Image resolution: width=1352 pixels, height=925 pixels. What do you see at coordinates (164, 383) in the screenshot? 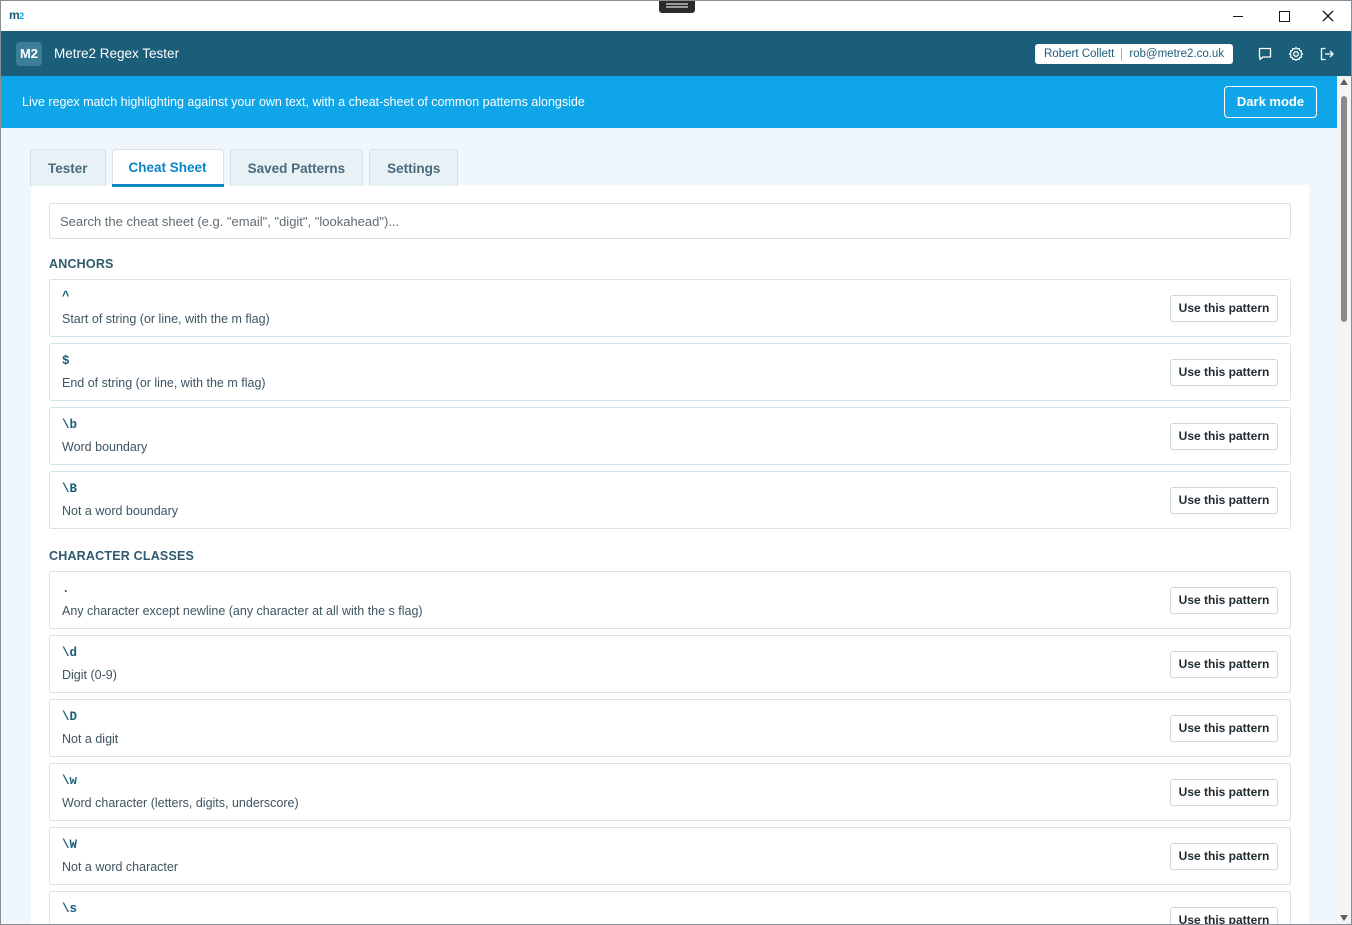
I see `pattern-description: End of string (or line, with the m flag)` at bounding box center [164, 383].